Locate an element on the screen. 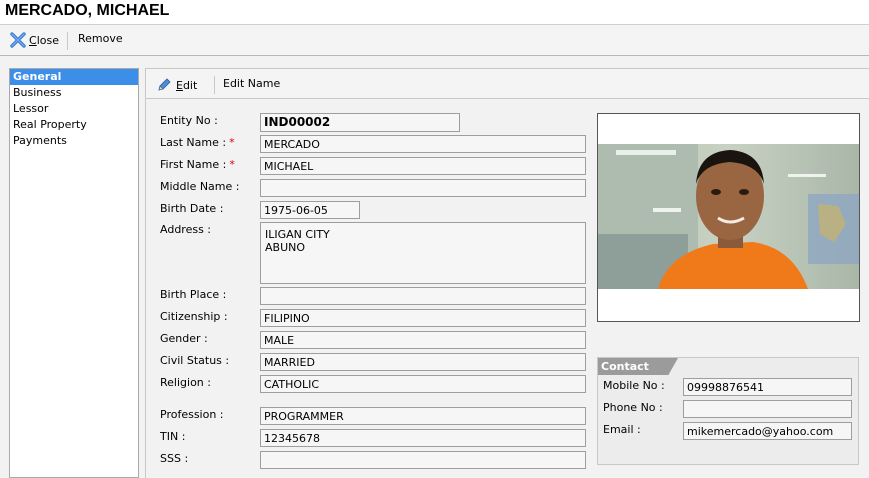 The image size is (869, 478). citizenship-label: Citizenship : is located at coordinates (194, 316).